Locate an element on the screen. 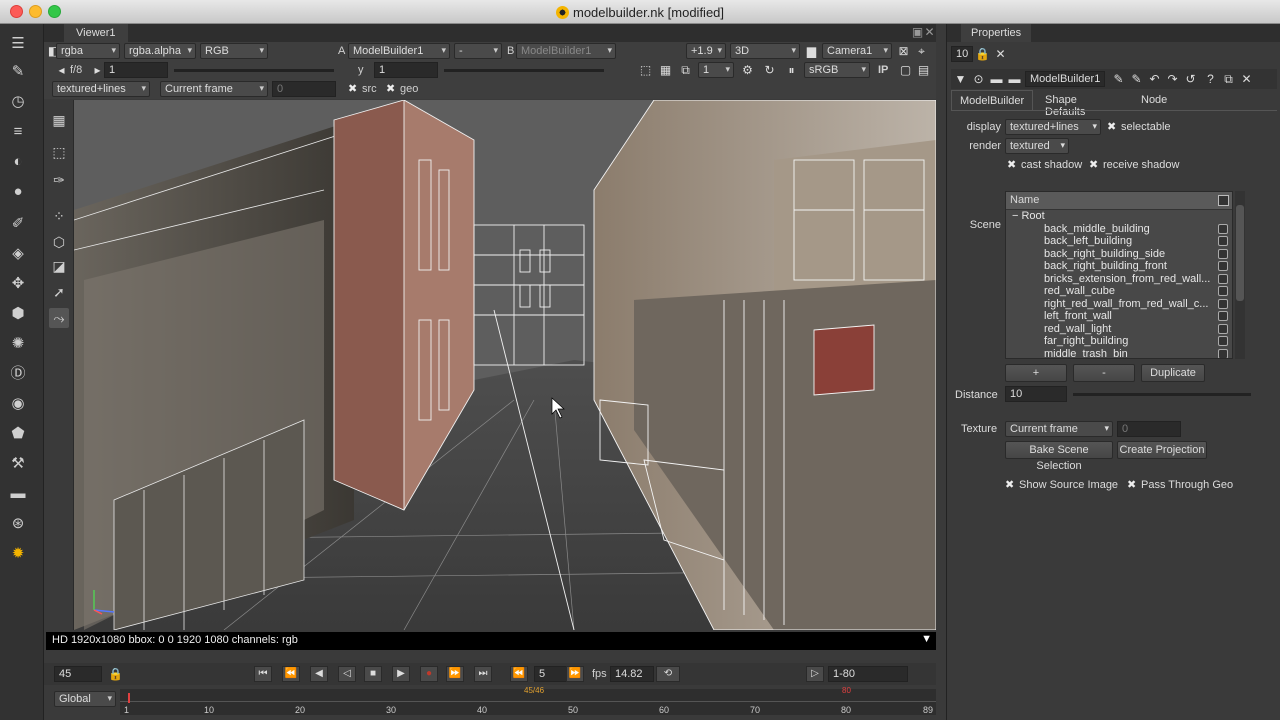  global-range-dropdown: Global is located at coordinates (85, 699).